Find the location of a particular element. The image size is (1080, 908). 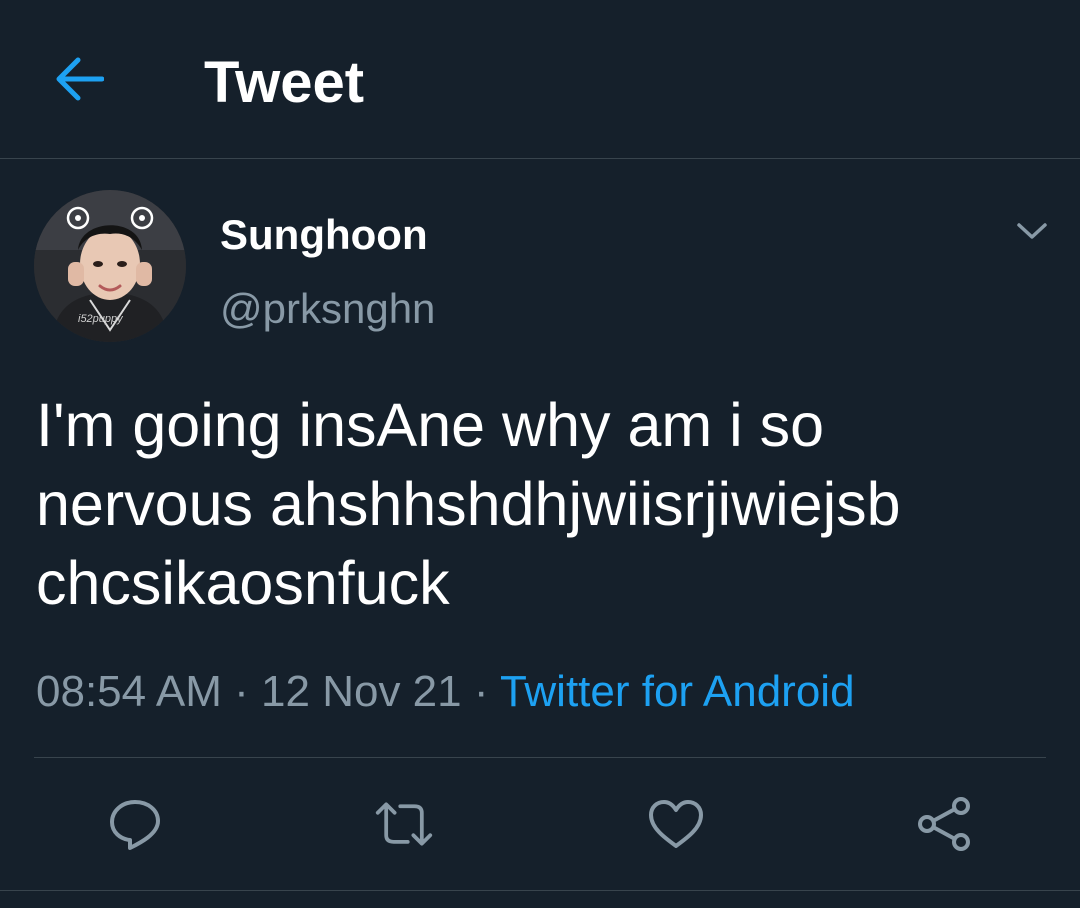

avatar: i52puppy is located at coordinates (110, 266).